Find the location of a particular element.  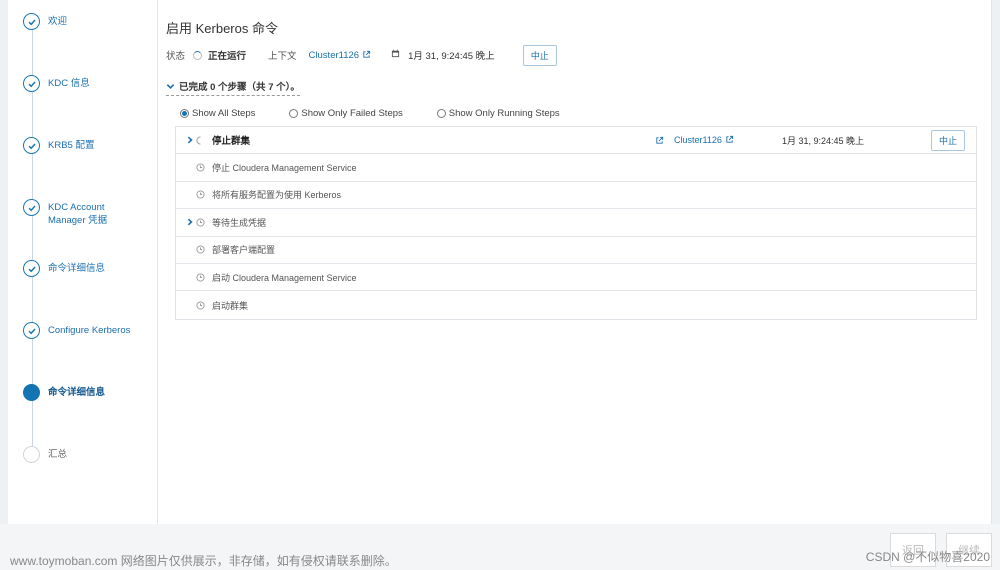

wizard-step-kdc-info: KDC 信息 is located at coordinates (88, 83).